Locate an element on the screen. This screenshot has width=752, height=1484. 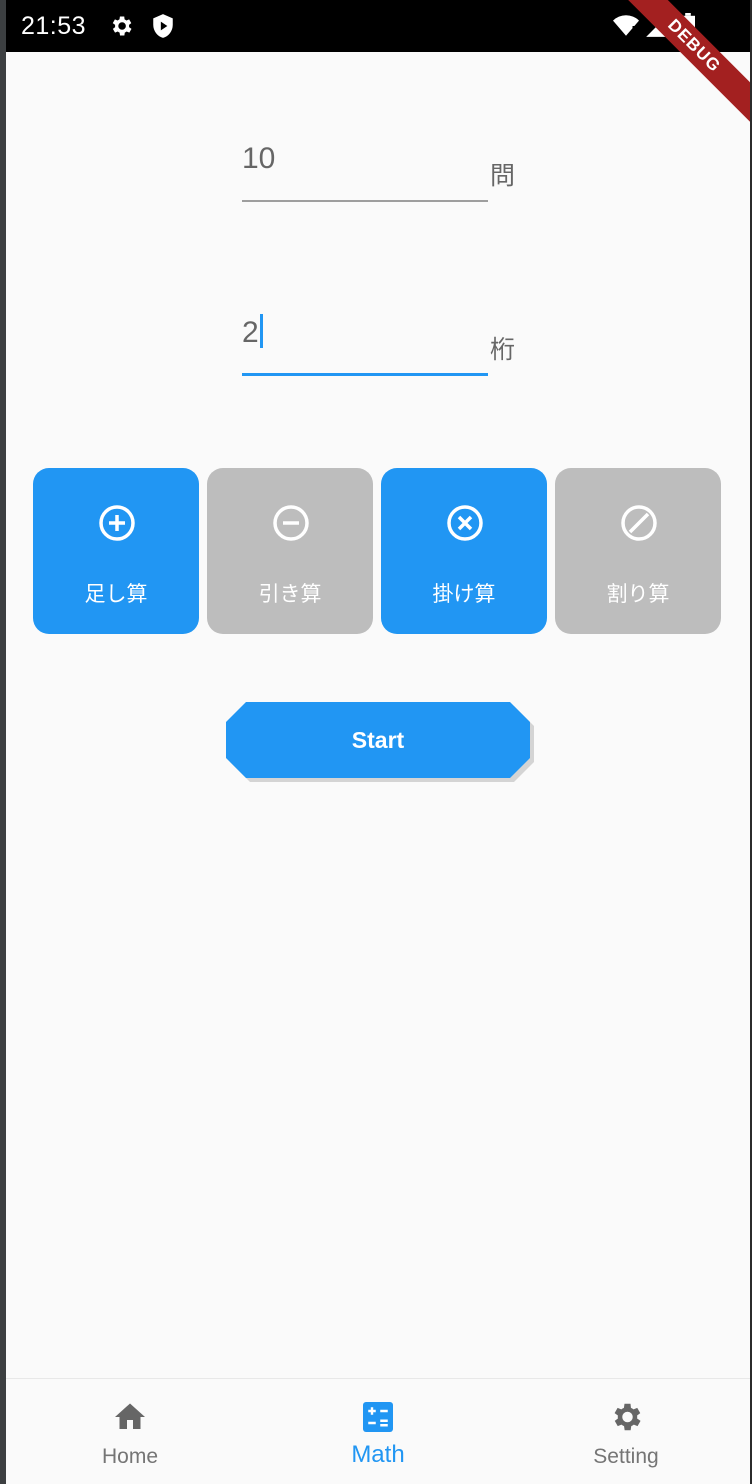
question-count-underline is located at coordinates (365, 201).